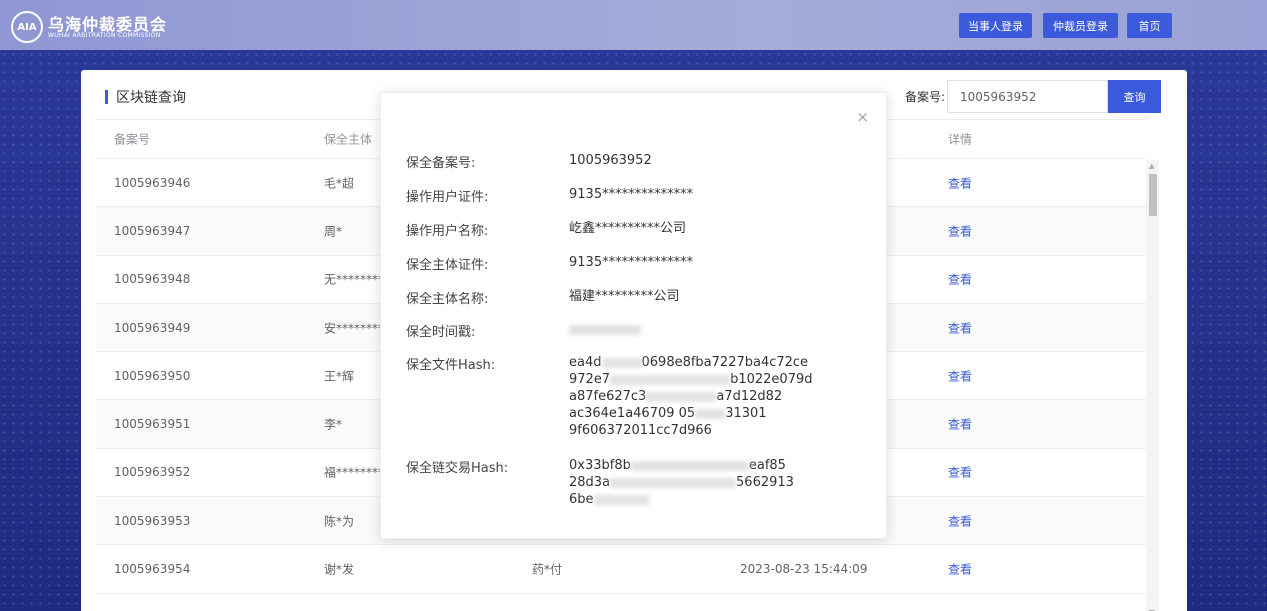  Describe the element at coordinates (151, 98) in the screenshot. I see `panel-title-text: 区块链查询` at that location.